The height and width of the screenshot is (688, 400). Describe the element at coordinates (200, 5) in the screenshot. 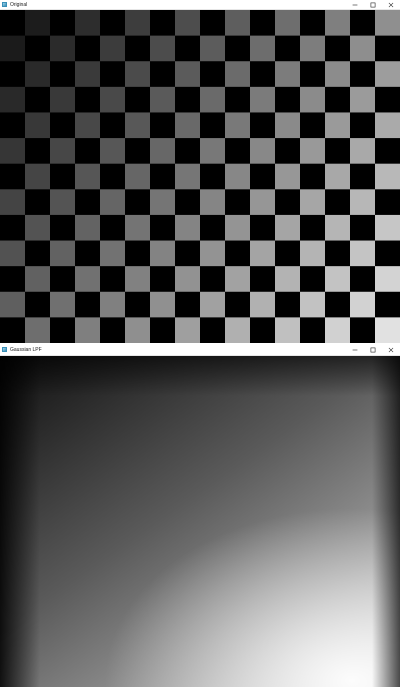

I see `original-titlebar: Original` at that location.